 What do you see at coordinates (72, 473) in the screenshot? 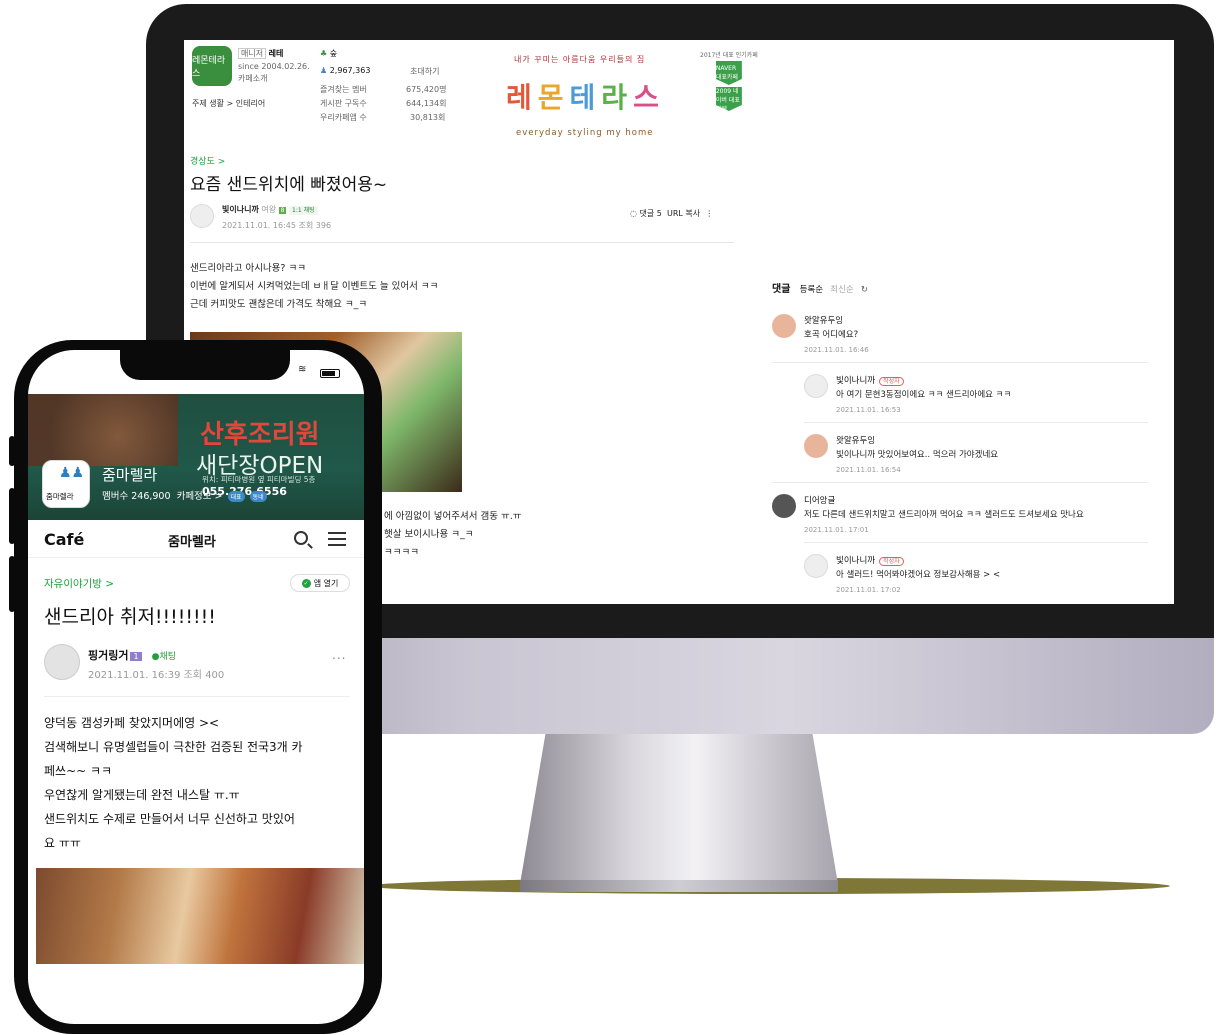
I see `people-icon: ♟♟` at bounding box center [72, 473].